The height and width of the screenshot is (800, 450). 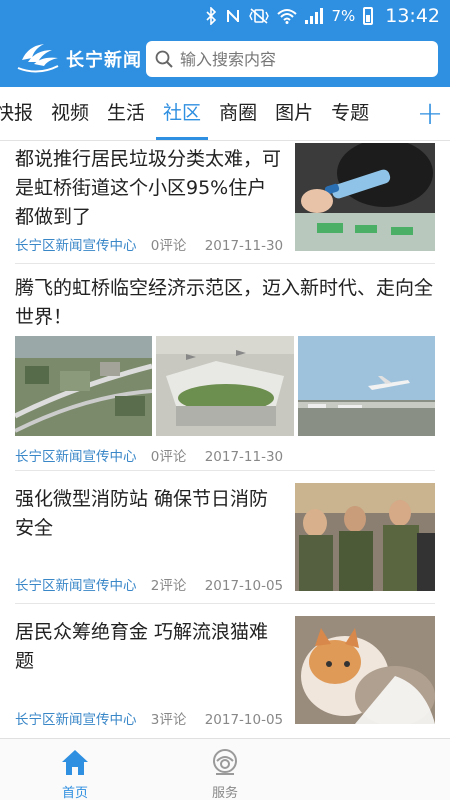 What do you see at coordinates (233, 16) in the screenshot?
I see `nfc-icon` at bounding box center [233, 16].